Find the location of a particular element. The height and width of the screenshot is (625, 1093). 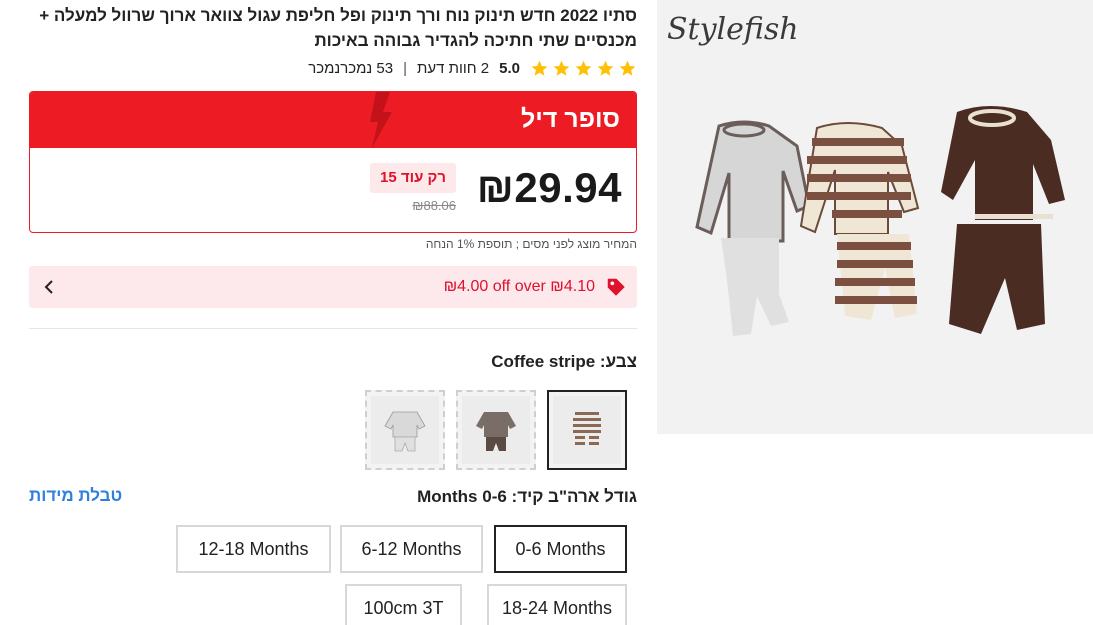

product-photo-illustration is located at coordinates (880, 221).